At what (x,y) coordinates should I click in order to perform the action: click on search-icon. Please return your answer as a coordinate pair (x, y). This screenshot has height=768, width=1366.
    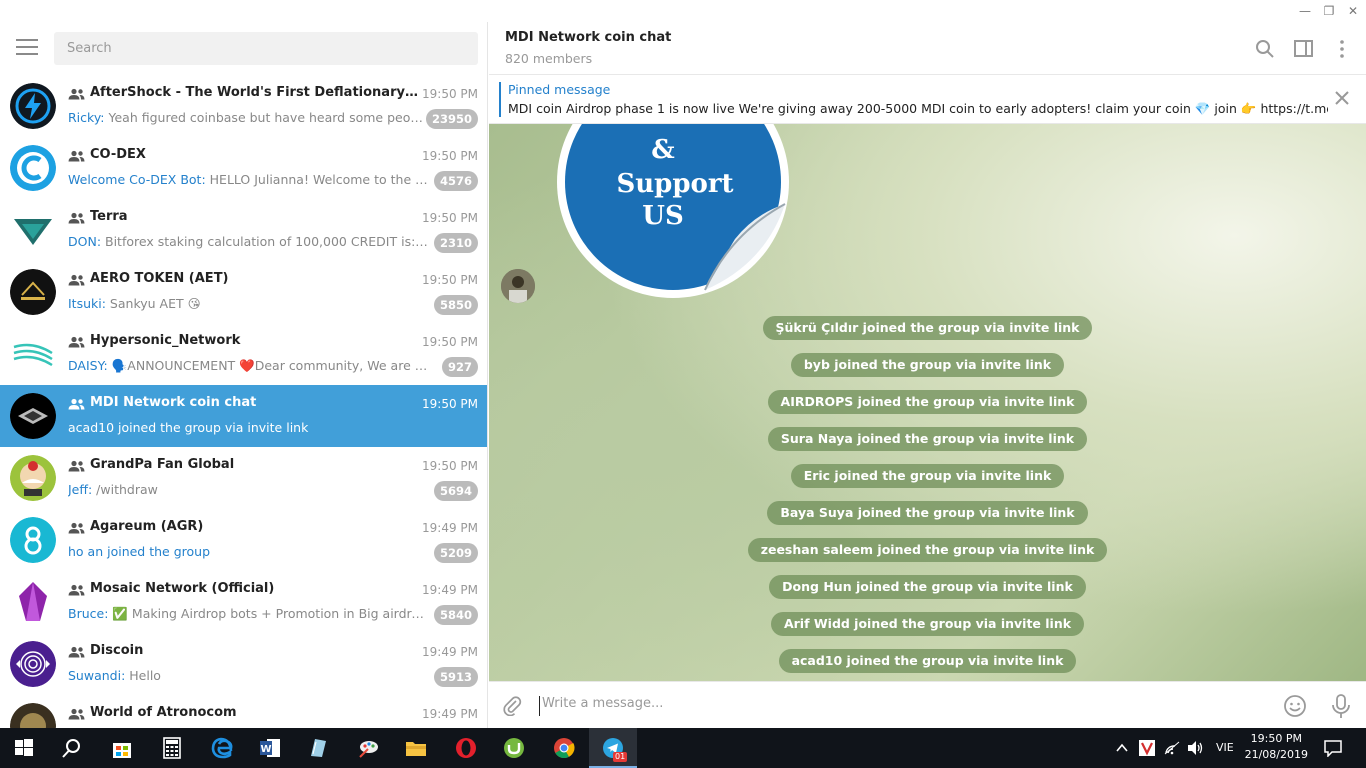
    Looking at the image, I should click on (1265, 49).